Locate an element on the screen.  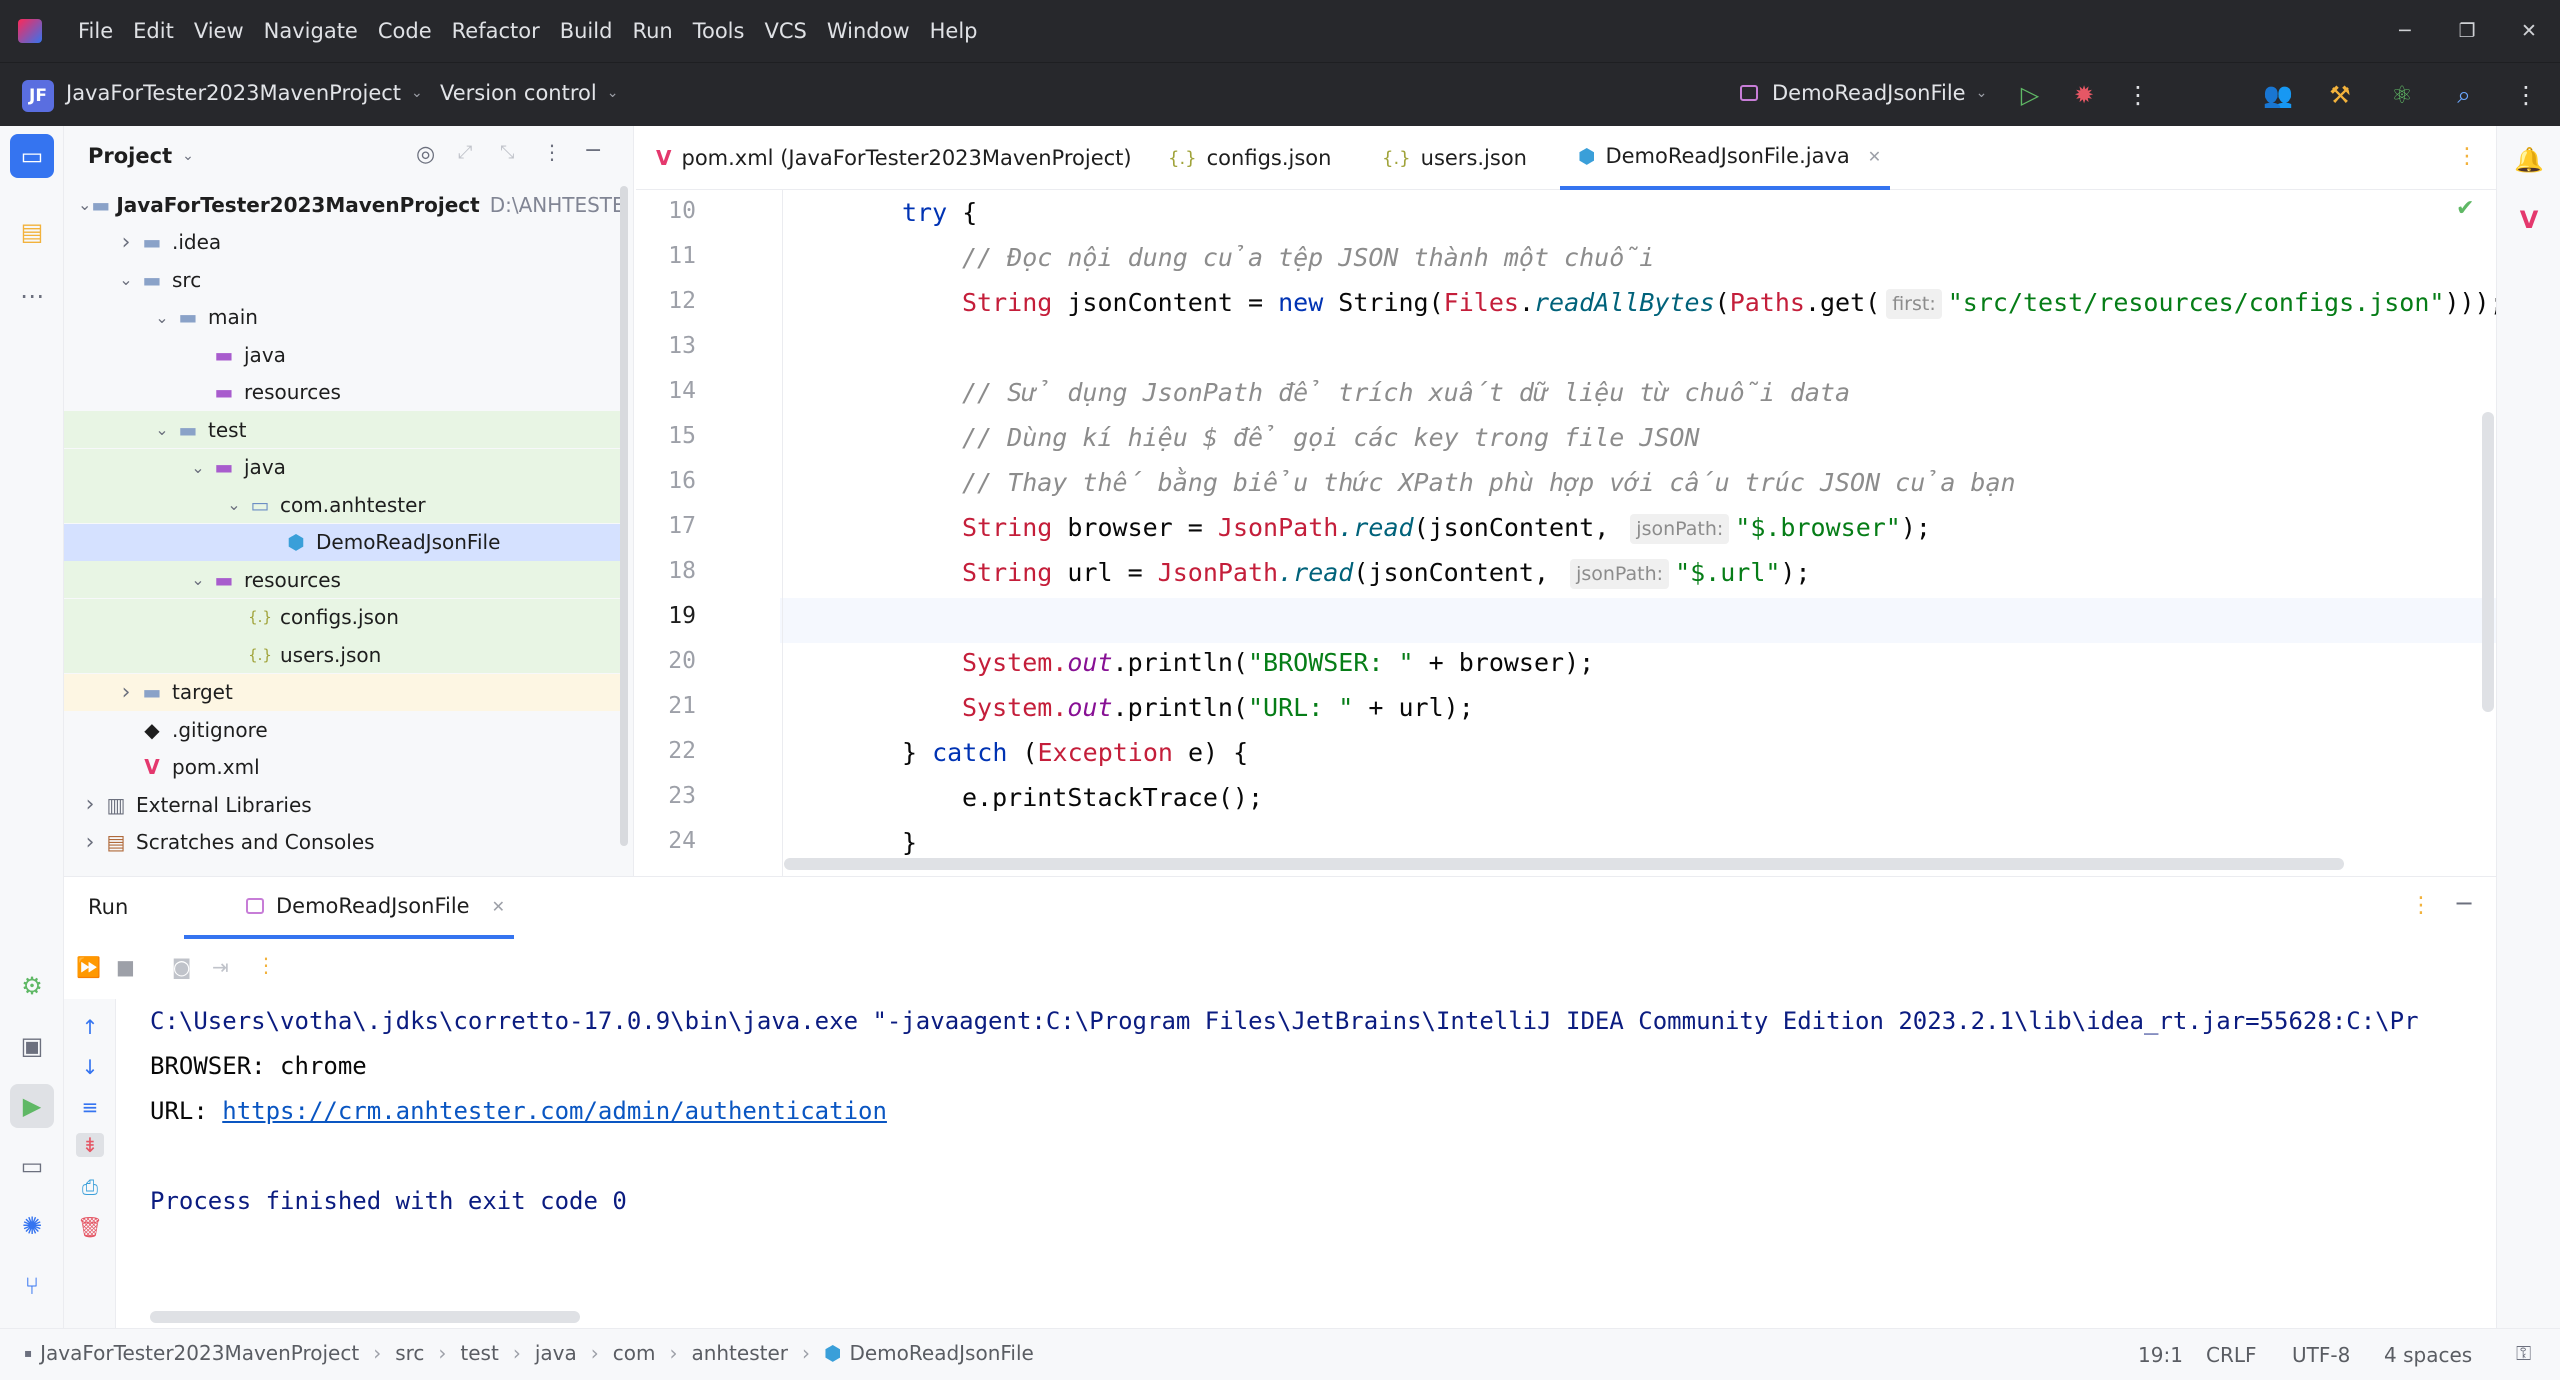
print-icon: ⎙ is located at coordinates (90, 1187).